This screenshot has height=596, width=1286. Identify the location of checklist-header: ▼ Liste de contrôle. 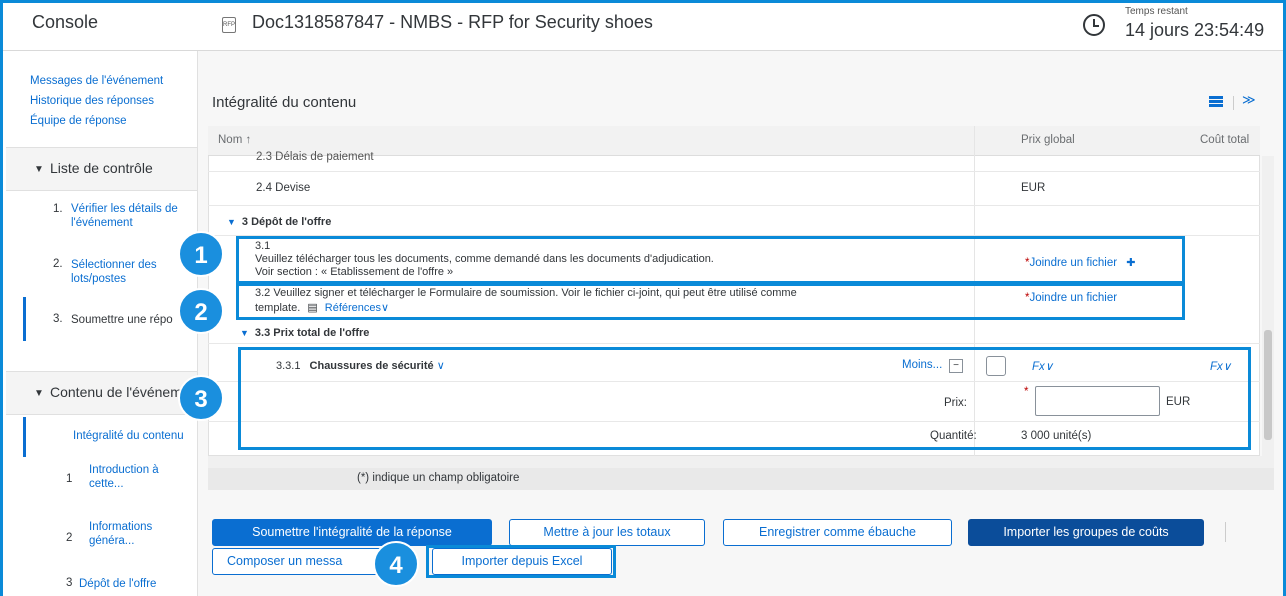
(101, 169).